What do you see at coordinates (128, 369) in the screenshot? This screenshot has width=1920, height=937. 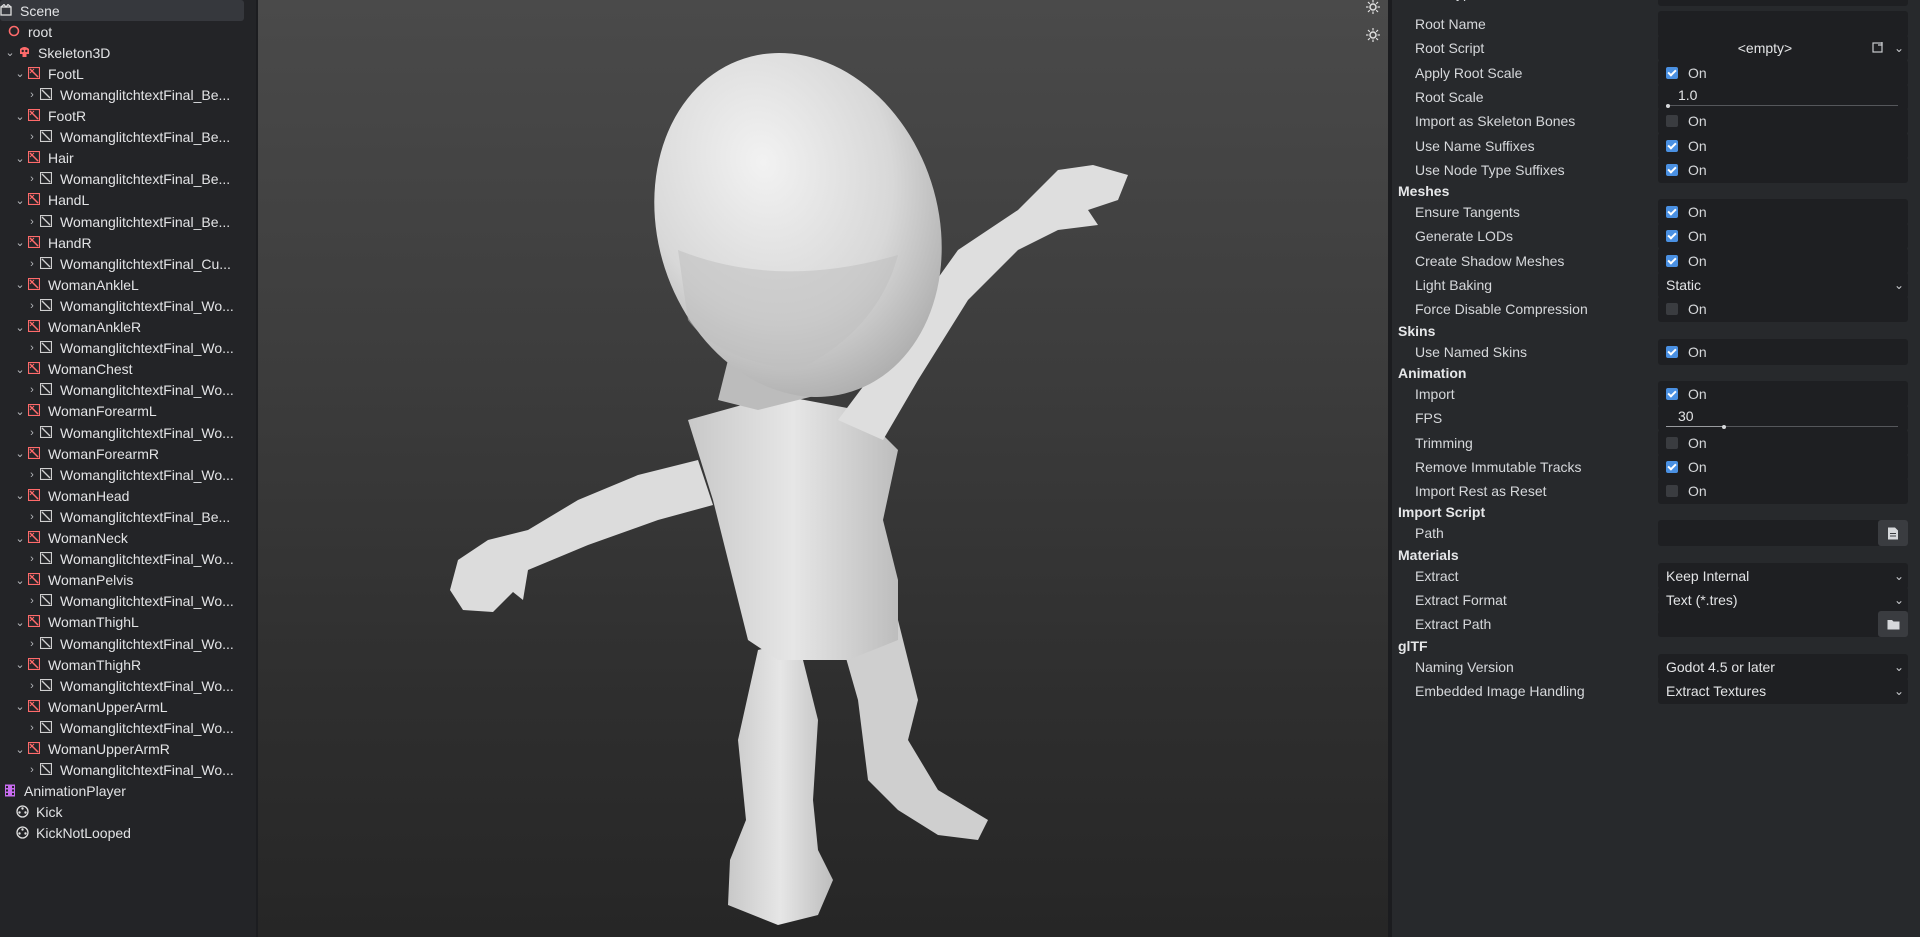 I see `tree-item: ⌄ WomanChest` at bounding box center [128, 369].